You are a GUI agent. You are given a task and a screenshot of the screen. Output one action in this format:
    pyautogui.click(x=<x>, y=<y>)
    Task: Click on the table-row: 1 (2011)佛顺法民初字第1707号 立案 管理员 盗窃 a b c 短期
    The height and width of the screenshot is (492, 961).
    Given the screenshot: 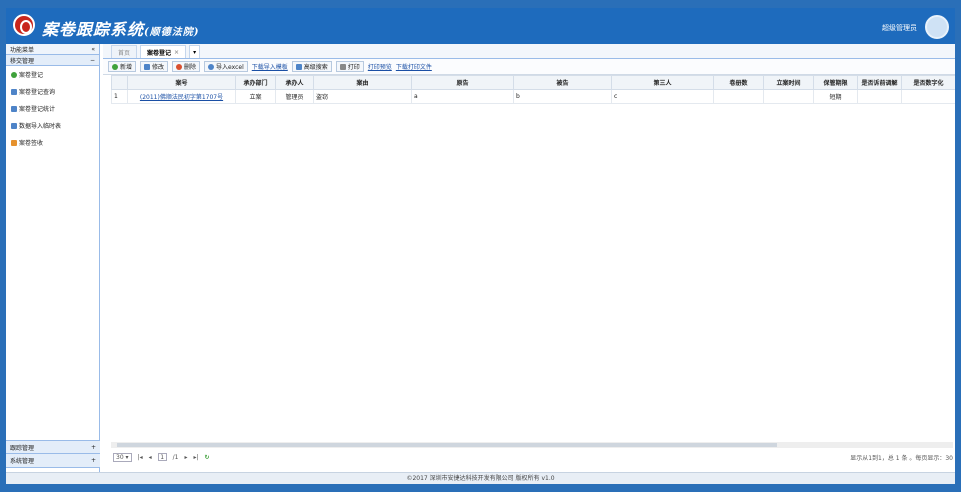 What is the action you would take?
    pyautogui.click(x=533, y=96)
    